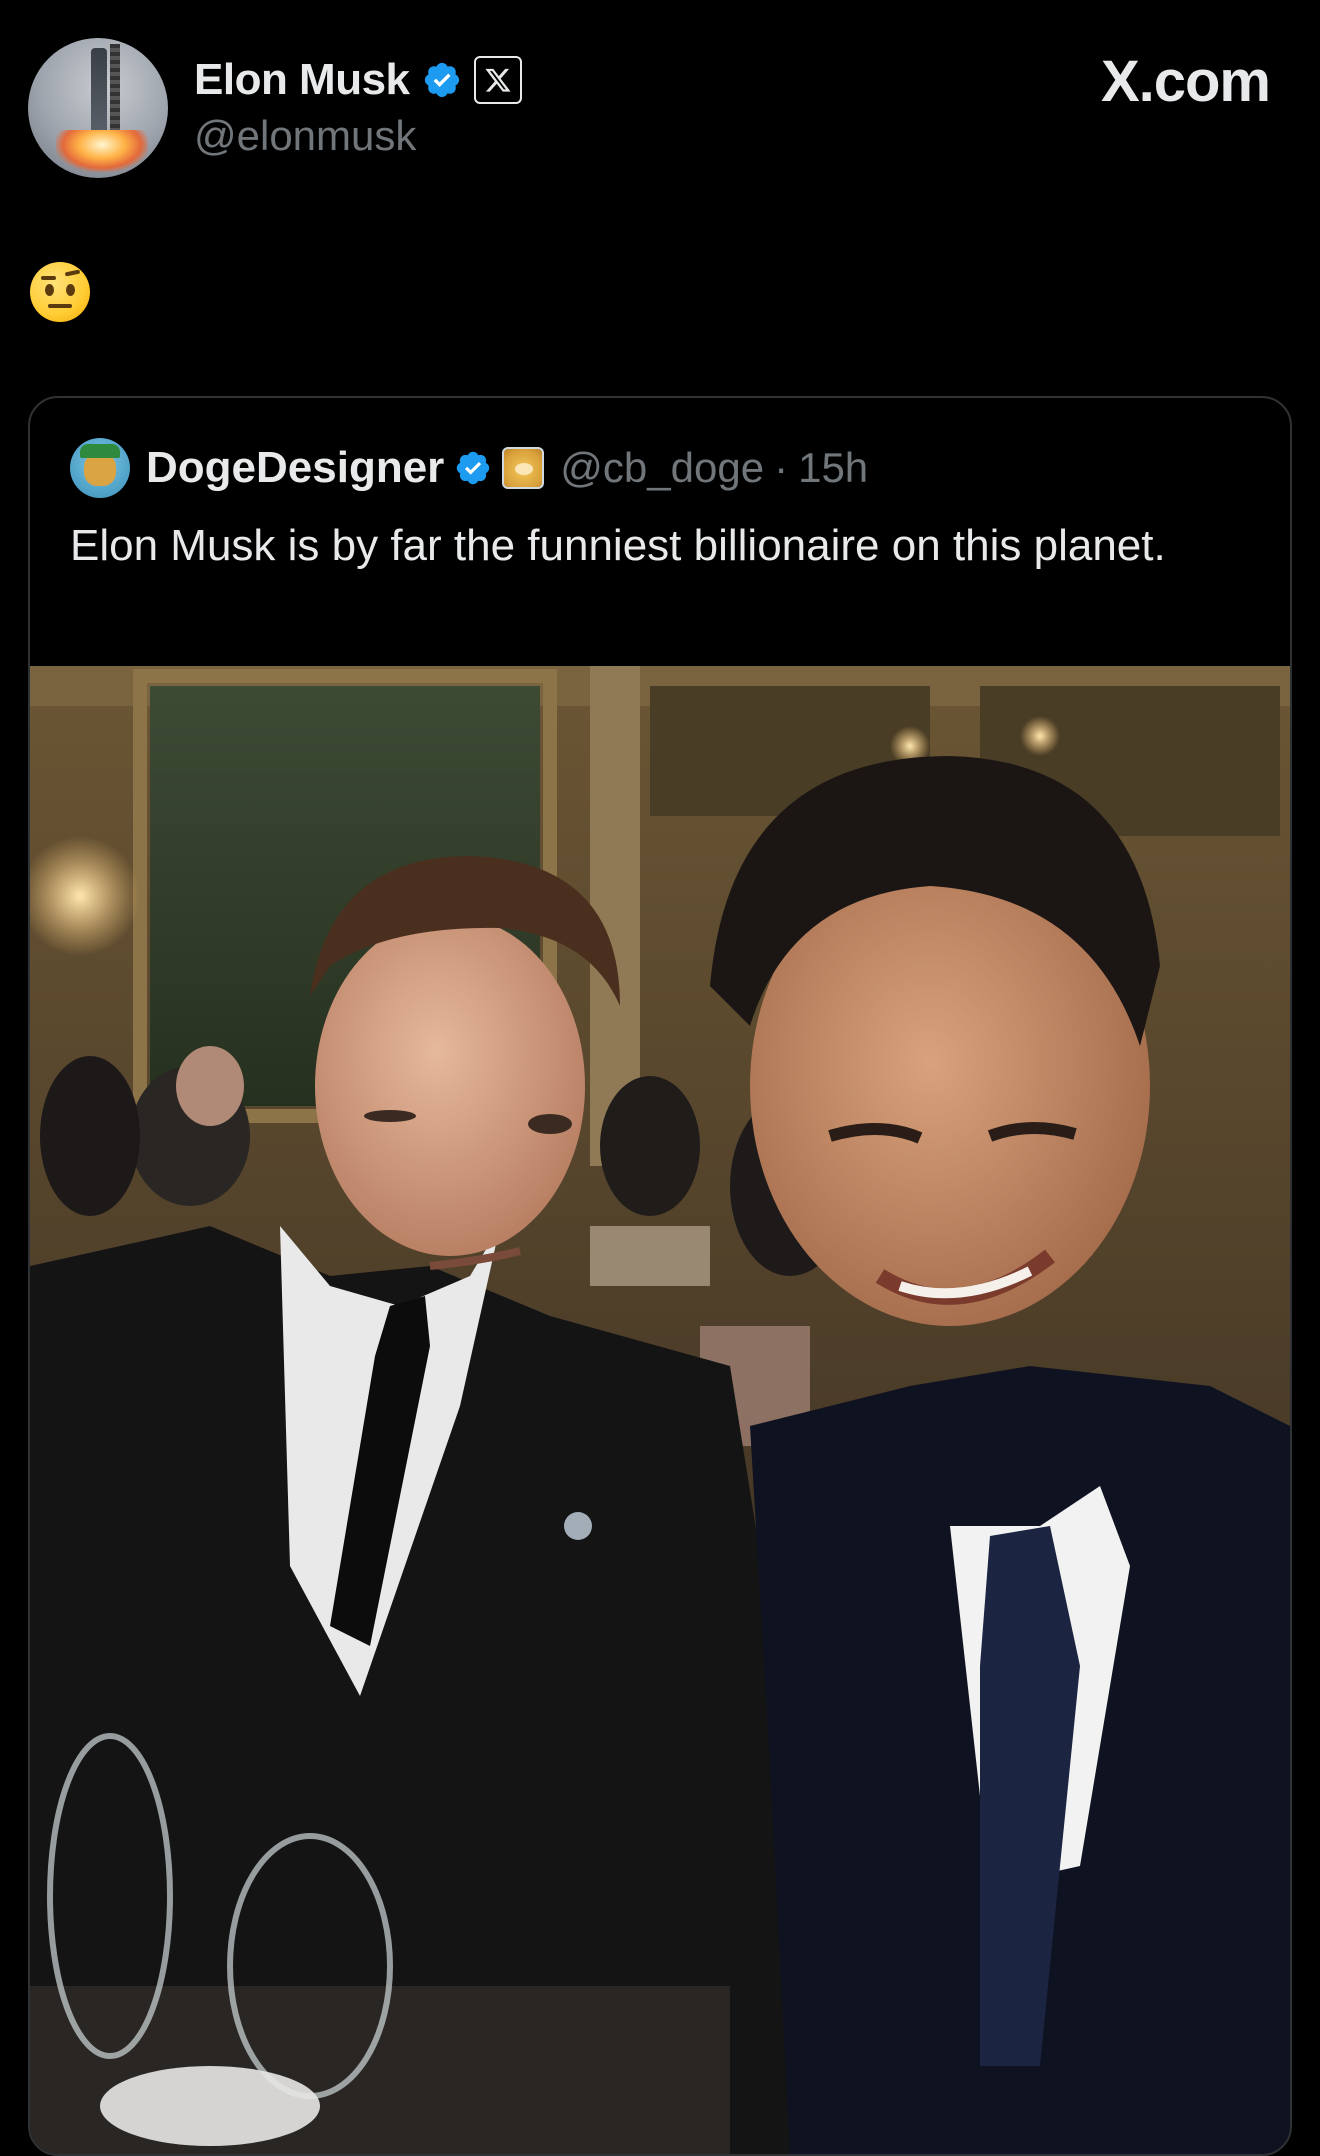 This screenshot has height=2156, width=1320. Describe the element at coordinates (660, 100) in the screenshot. I see `post-header: Elon Musk @elonmusk X.com` at that location.